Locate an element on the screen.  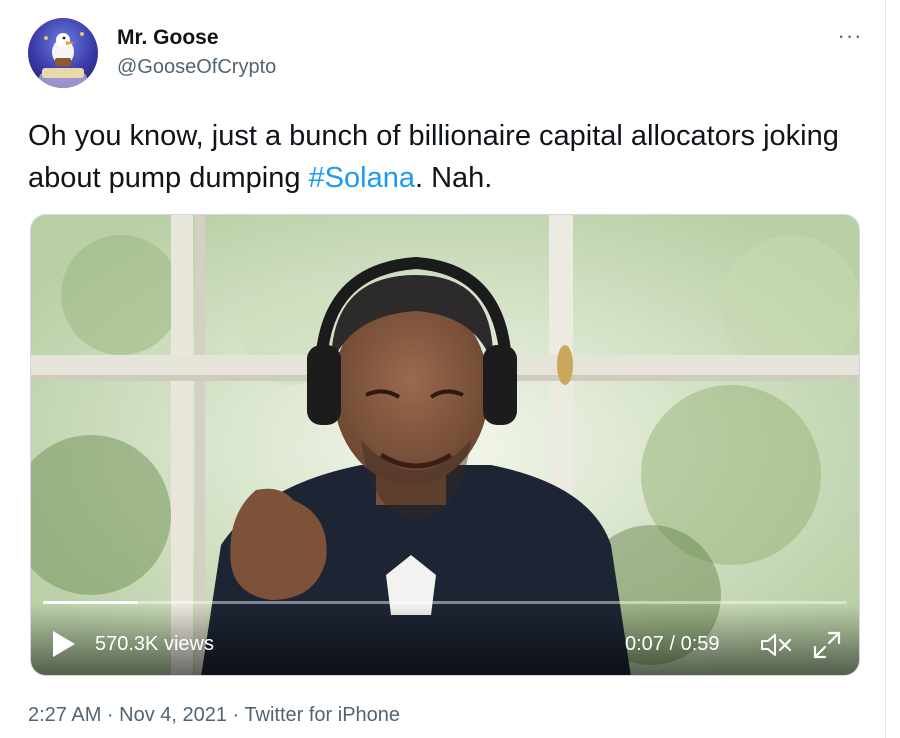
fullscreen-button is located at coordinates (827, 645).